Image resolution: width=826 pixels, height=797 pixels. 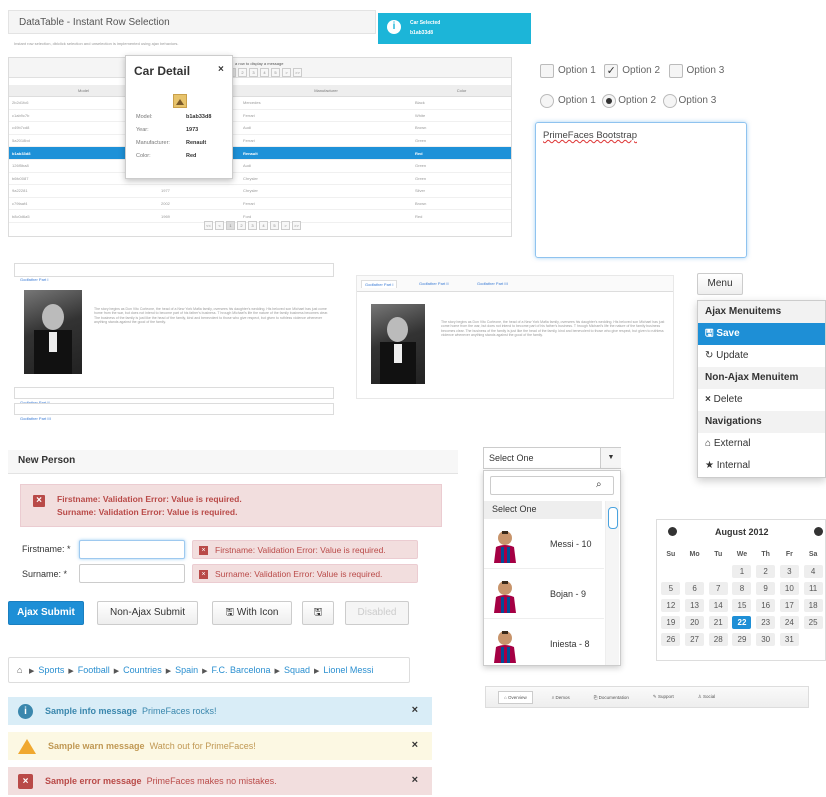 I want to click on menubar-item: ⌂ Overview, so click(x=515, y=697).